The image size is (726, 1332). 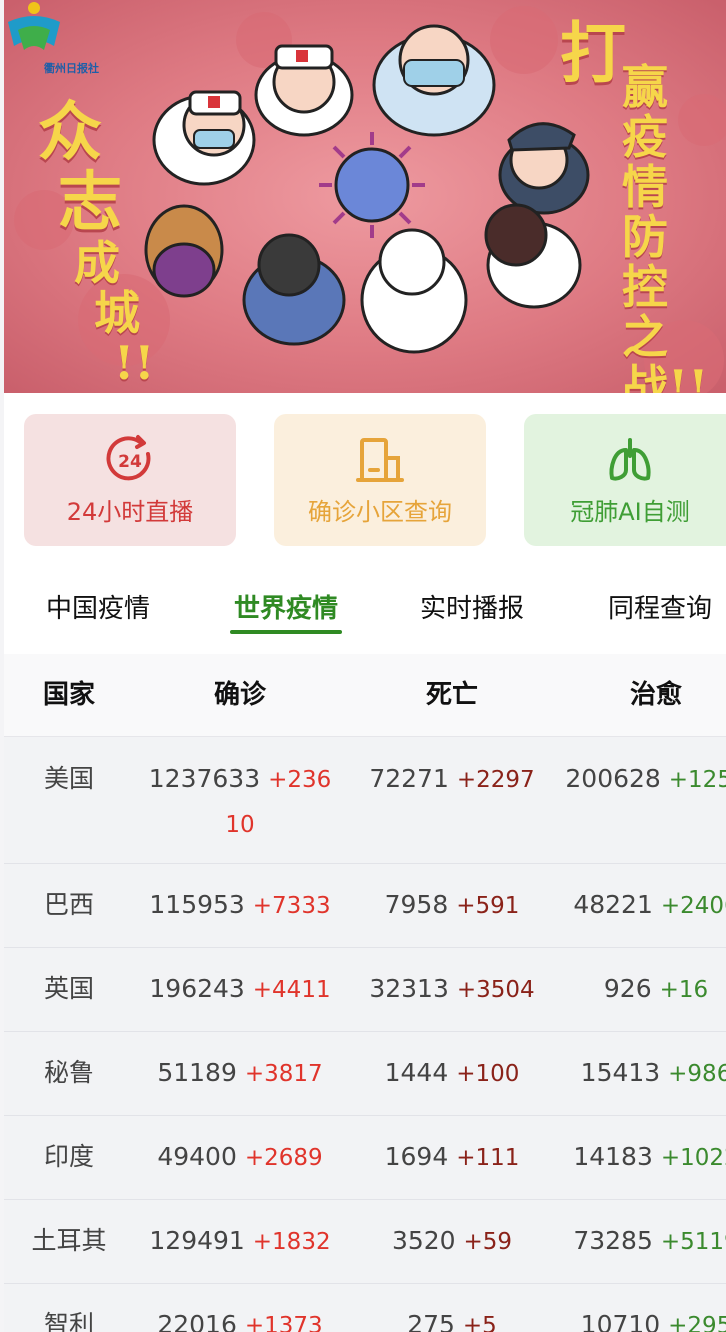 I want to click on confirmed-cell: 196243 +4411, so click(x=240, y=988).